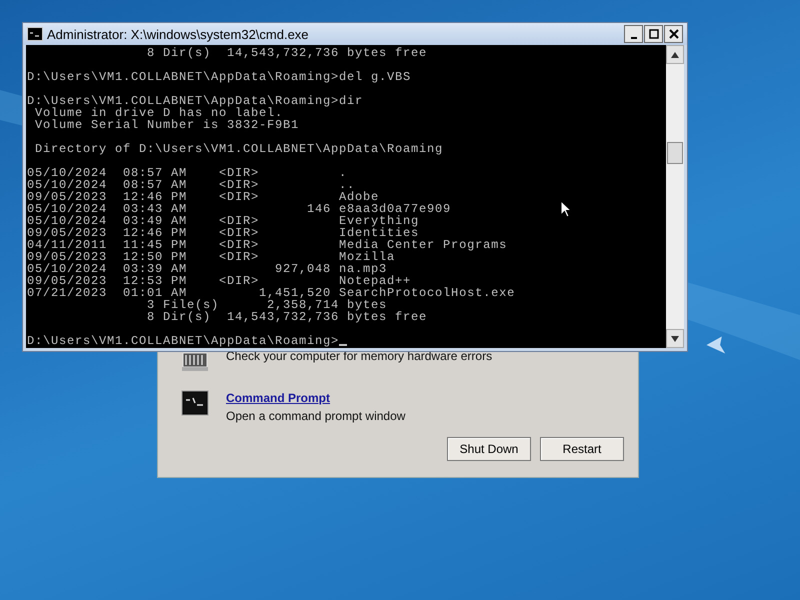 The width and height of the screenshot is (800, 600). What do you see at coordinates (343, 345) in the screenshot?
I see `text-cursor` at bounding box center [343, 345].